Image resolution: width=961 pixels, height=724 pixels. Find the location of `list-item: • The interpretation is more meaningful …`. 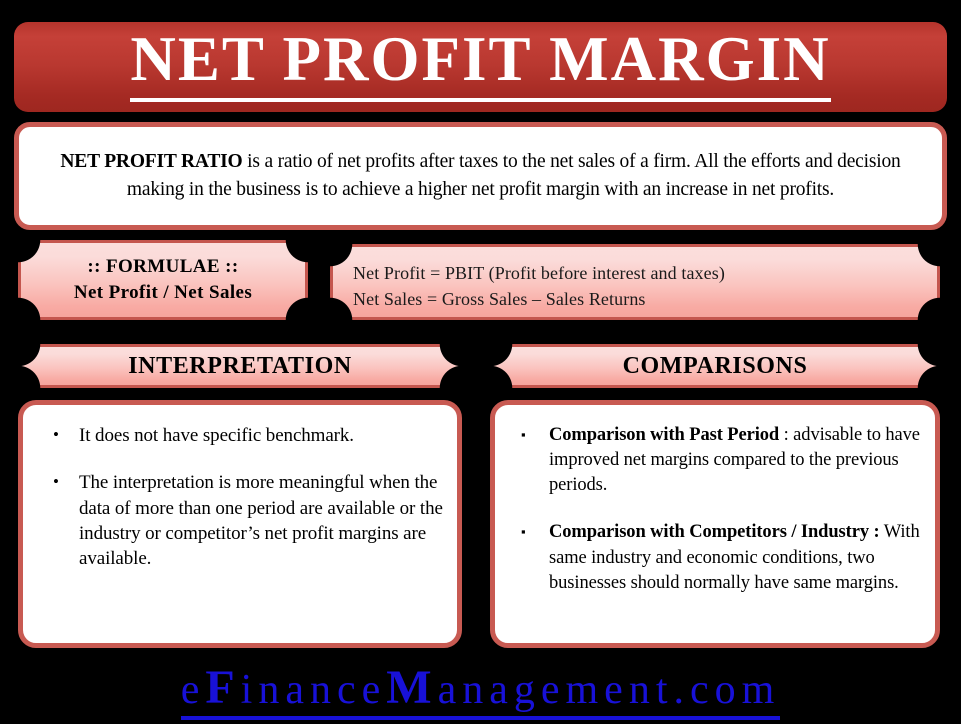

list-item: • The interpretation is more meaningful … is located at coordinates (240, 520).